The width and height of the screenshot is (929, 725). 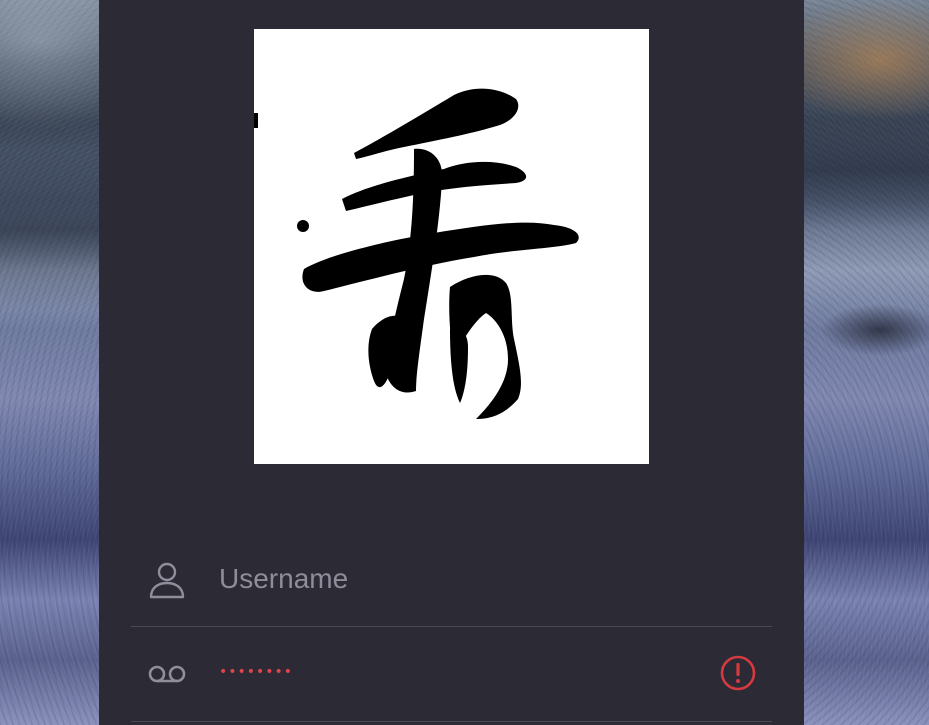 I want to click on background-shade-right, so click(x=866, y=170).